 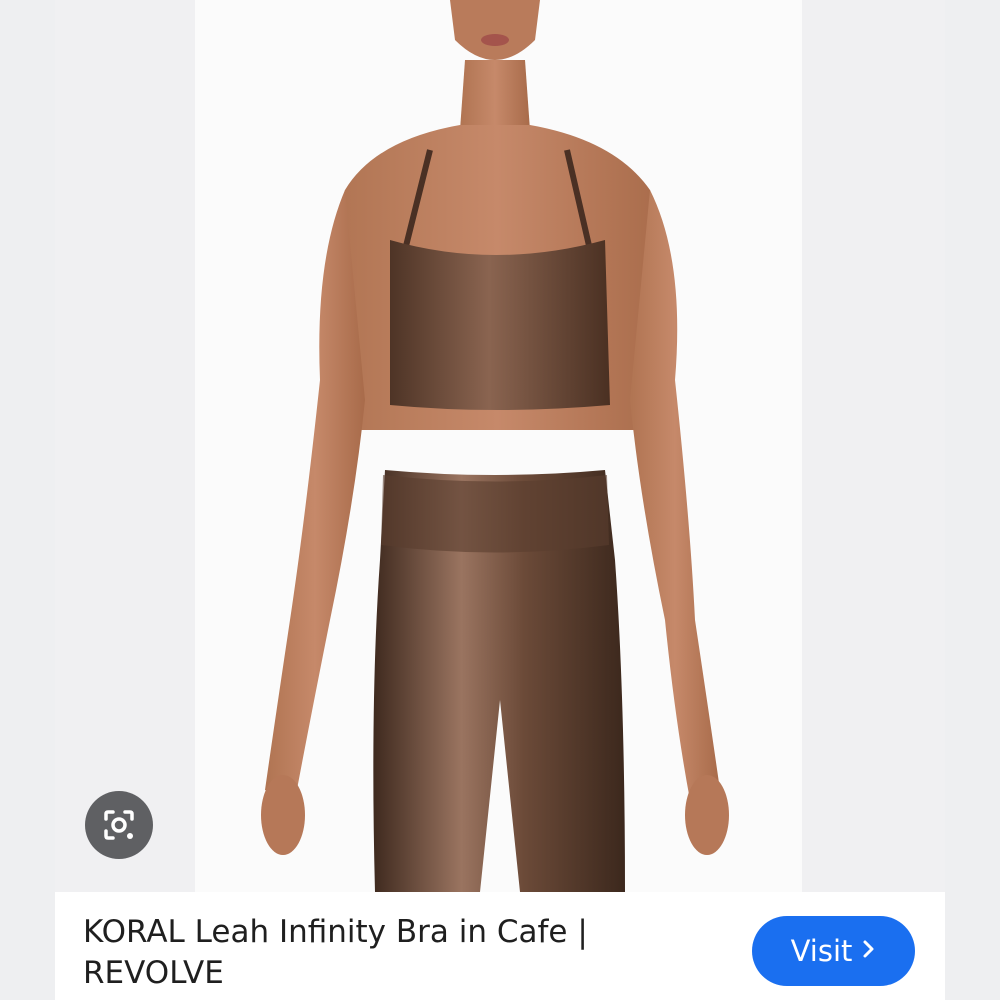 I want to click on left-arm-shape, so click(x=315, y=495).